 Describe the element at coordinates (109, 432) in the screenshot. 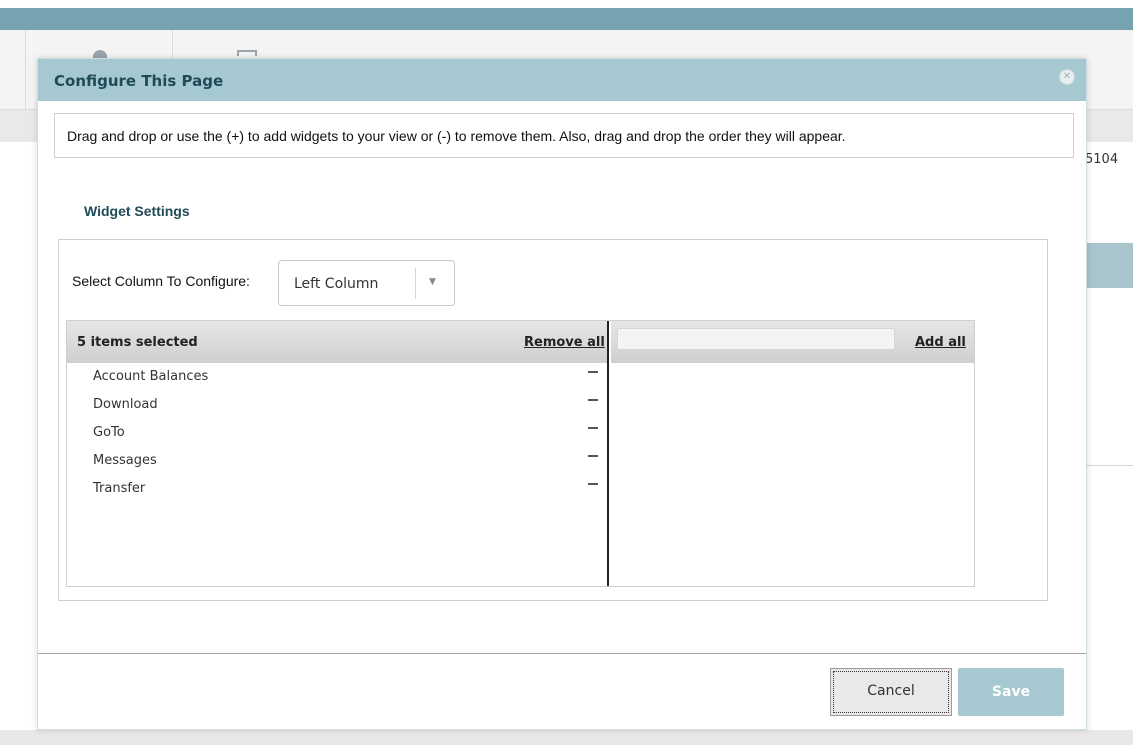

I see `list-item-label: GoTo` at that location.